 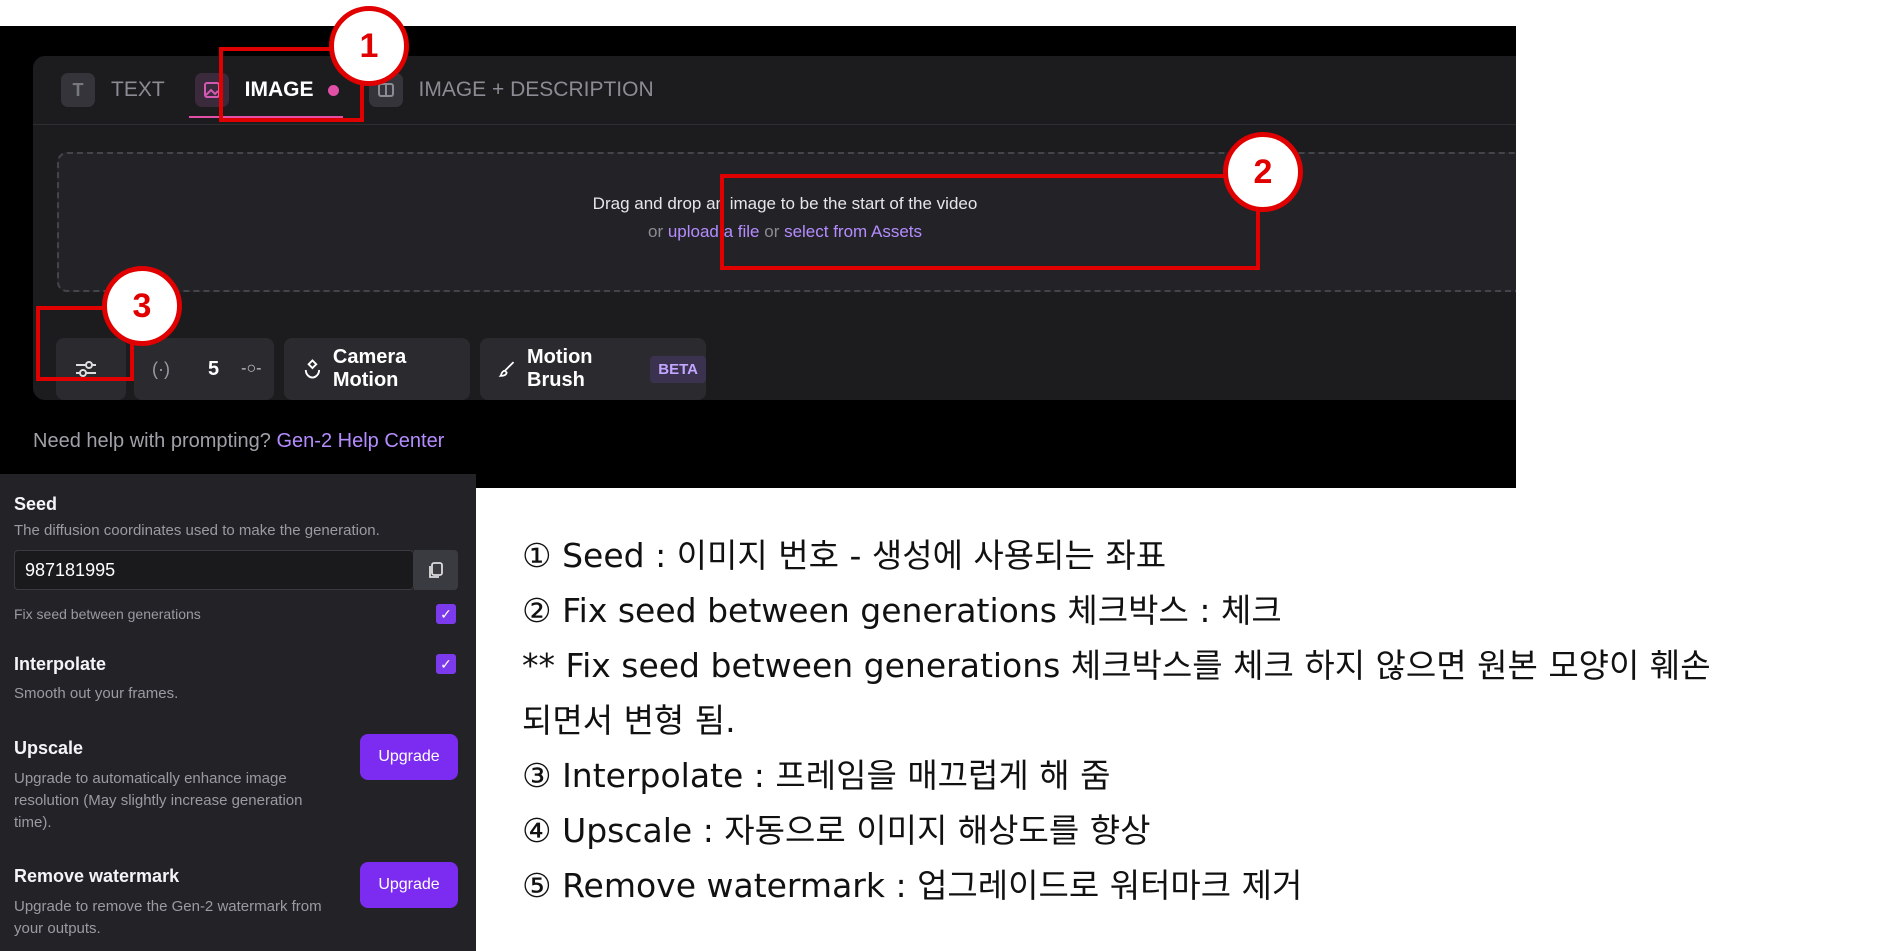 What do you see at coordinates (902, 610) in the screenshot?
I see `note-fix-seed: ② Fix seed between generations 체크박스 : 체크` at bounding box center [902, 610].